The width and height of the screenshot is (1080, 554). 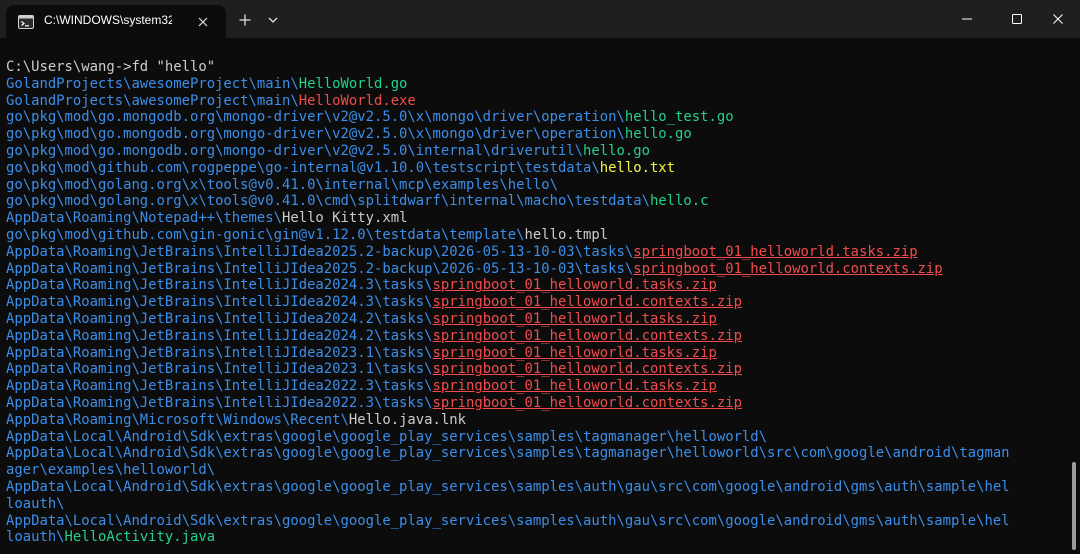 I want to click on terminal-line: loauth\HelloActivity.java, so click(x=536, y=537).